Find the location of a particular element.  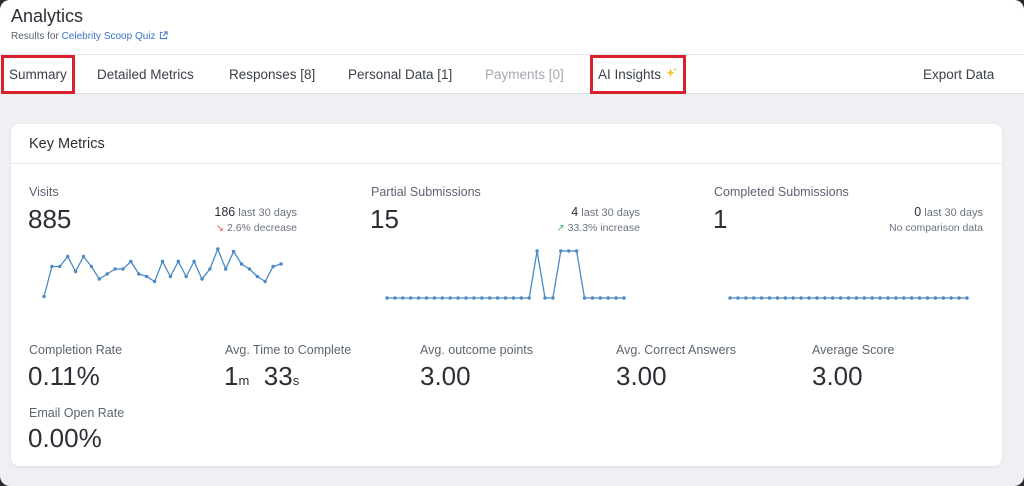

tab-payments: Payments [0] is located at coordinates (524, 74).